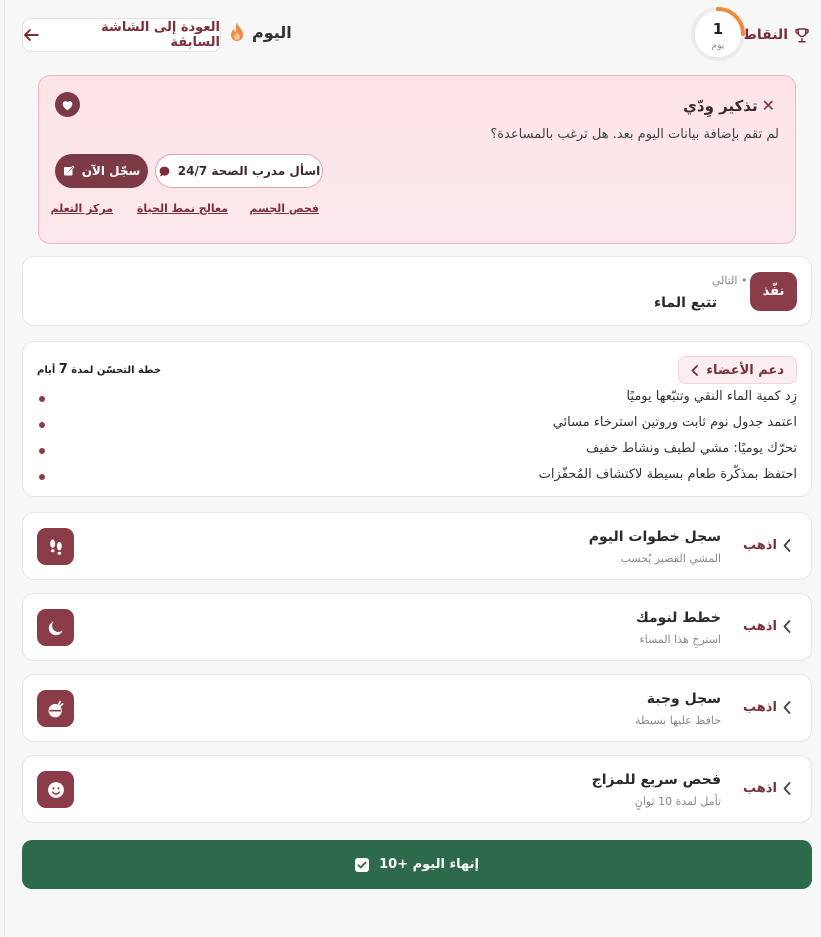  What do you see at coordinates (685, 303) in the screenshot?
I see `next-task-name: تتبع الماء` at bounding box center [685, 303].